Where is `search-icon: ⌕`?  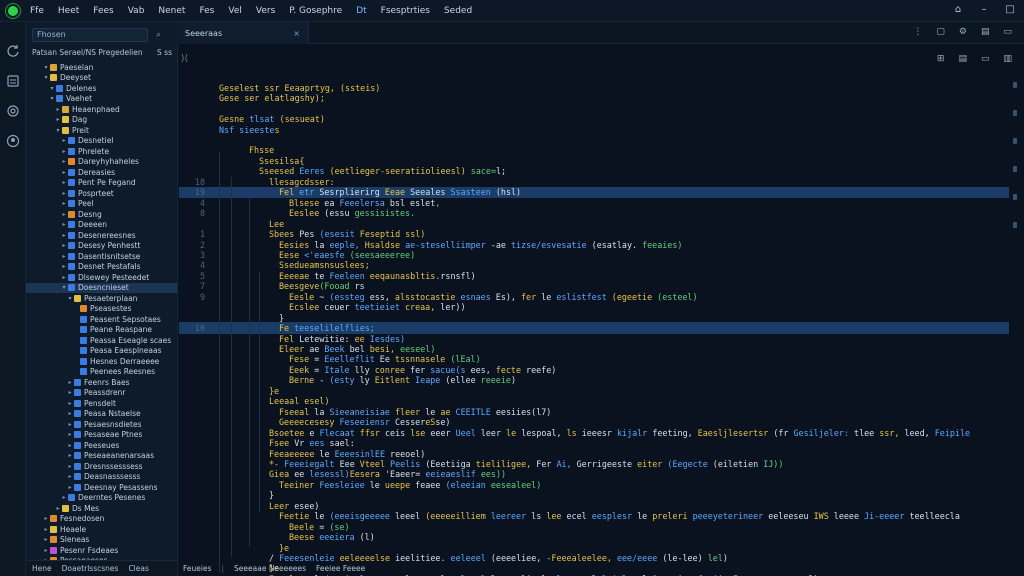 search-icon: ⌕ is located at coordinates (158, 35).